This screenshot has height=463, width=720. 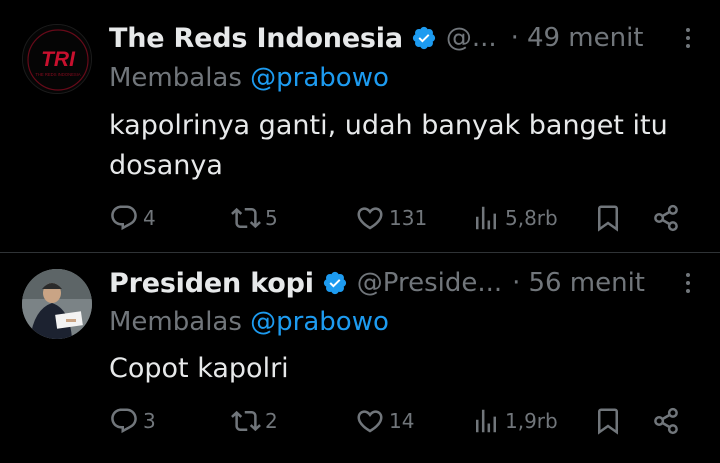 I want to click on avatar, so click(x=57, y=304).